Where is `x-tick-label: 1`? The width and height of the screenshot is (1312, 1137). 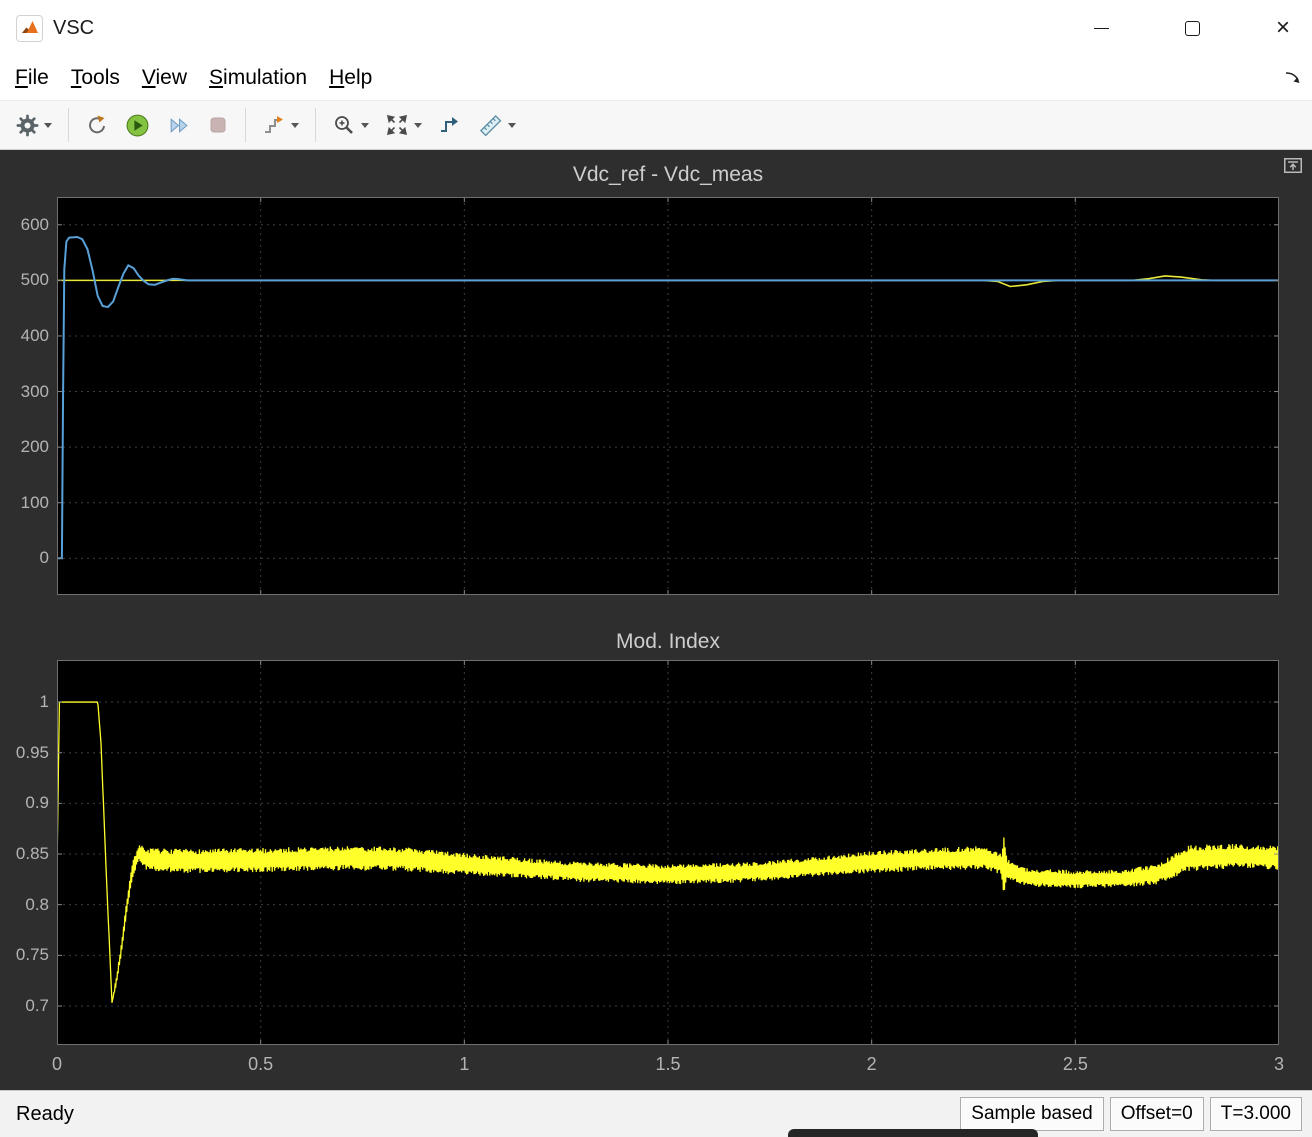
x-tick-label: 1 is located at coordinates (464, 1064).